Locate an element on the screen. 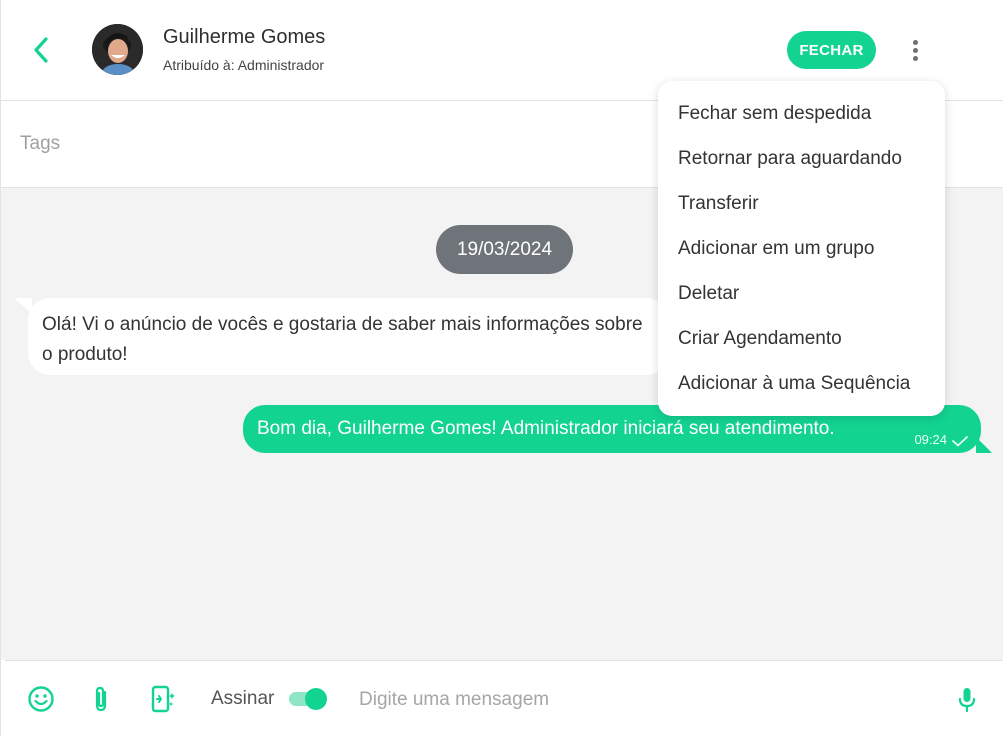 The height and width of the screenshot is (736, 1003). sign-toggle is located at coordinates (308, 699).